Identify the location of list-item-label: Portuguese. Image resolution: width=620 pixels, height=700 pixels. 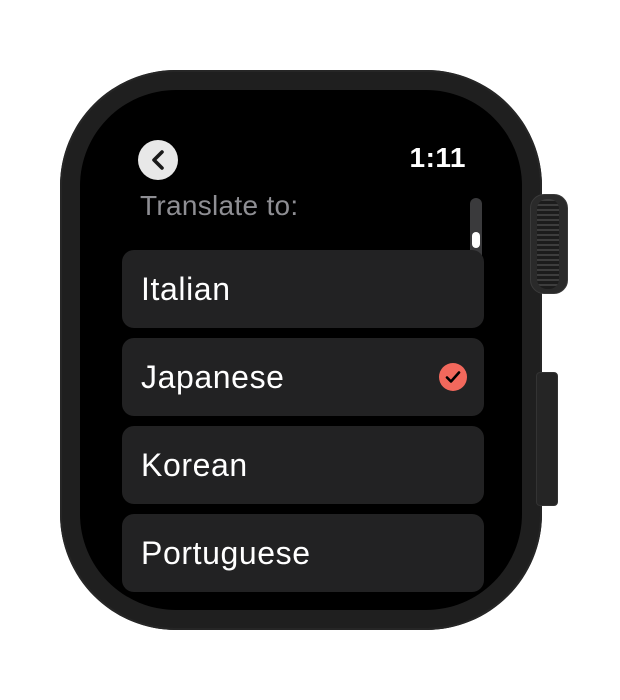
(226, 552).